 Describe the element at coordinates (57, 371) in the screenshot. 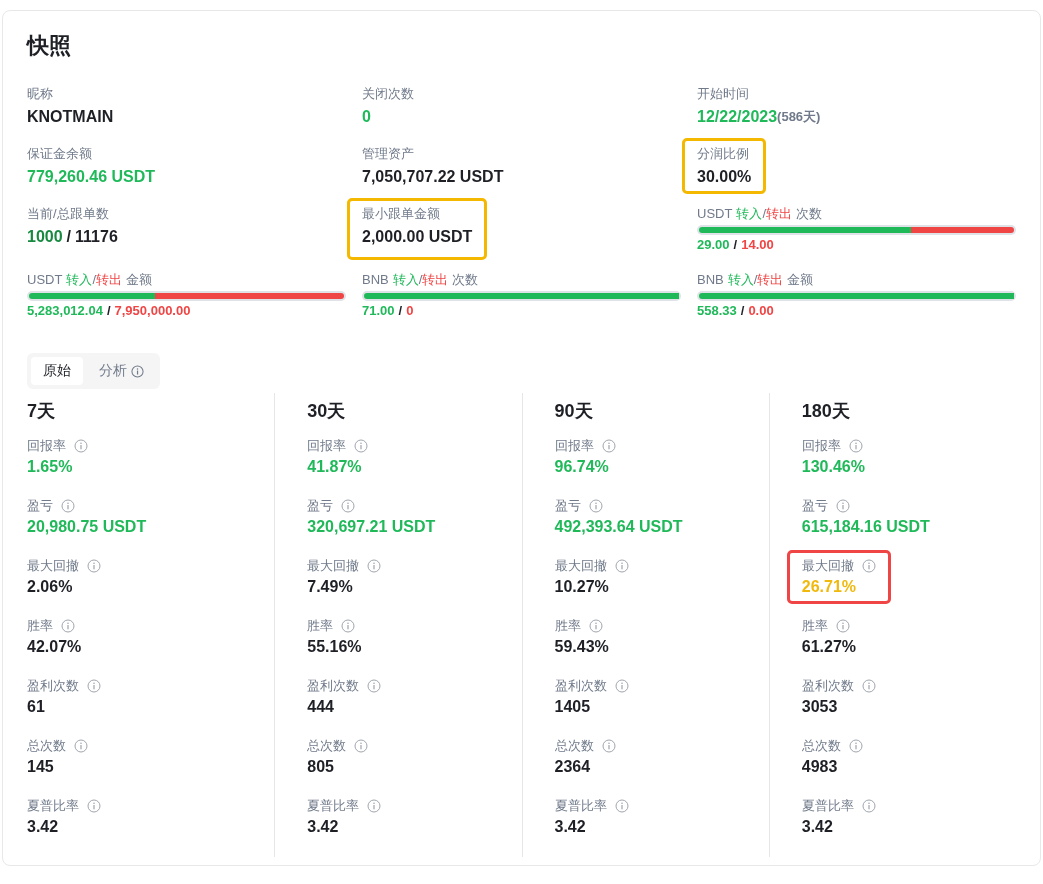

I see `tab: 原始` at that location.